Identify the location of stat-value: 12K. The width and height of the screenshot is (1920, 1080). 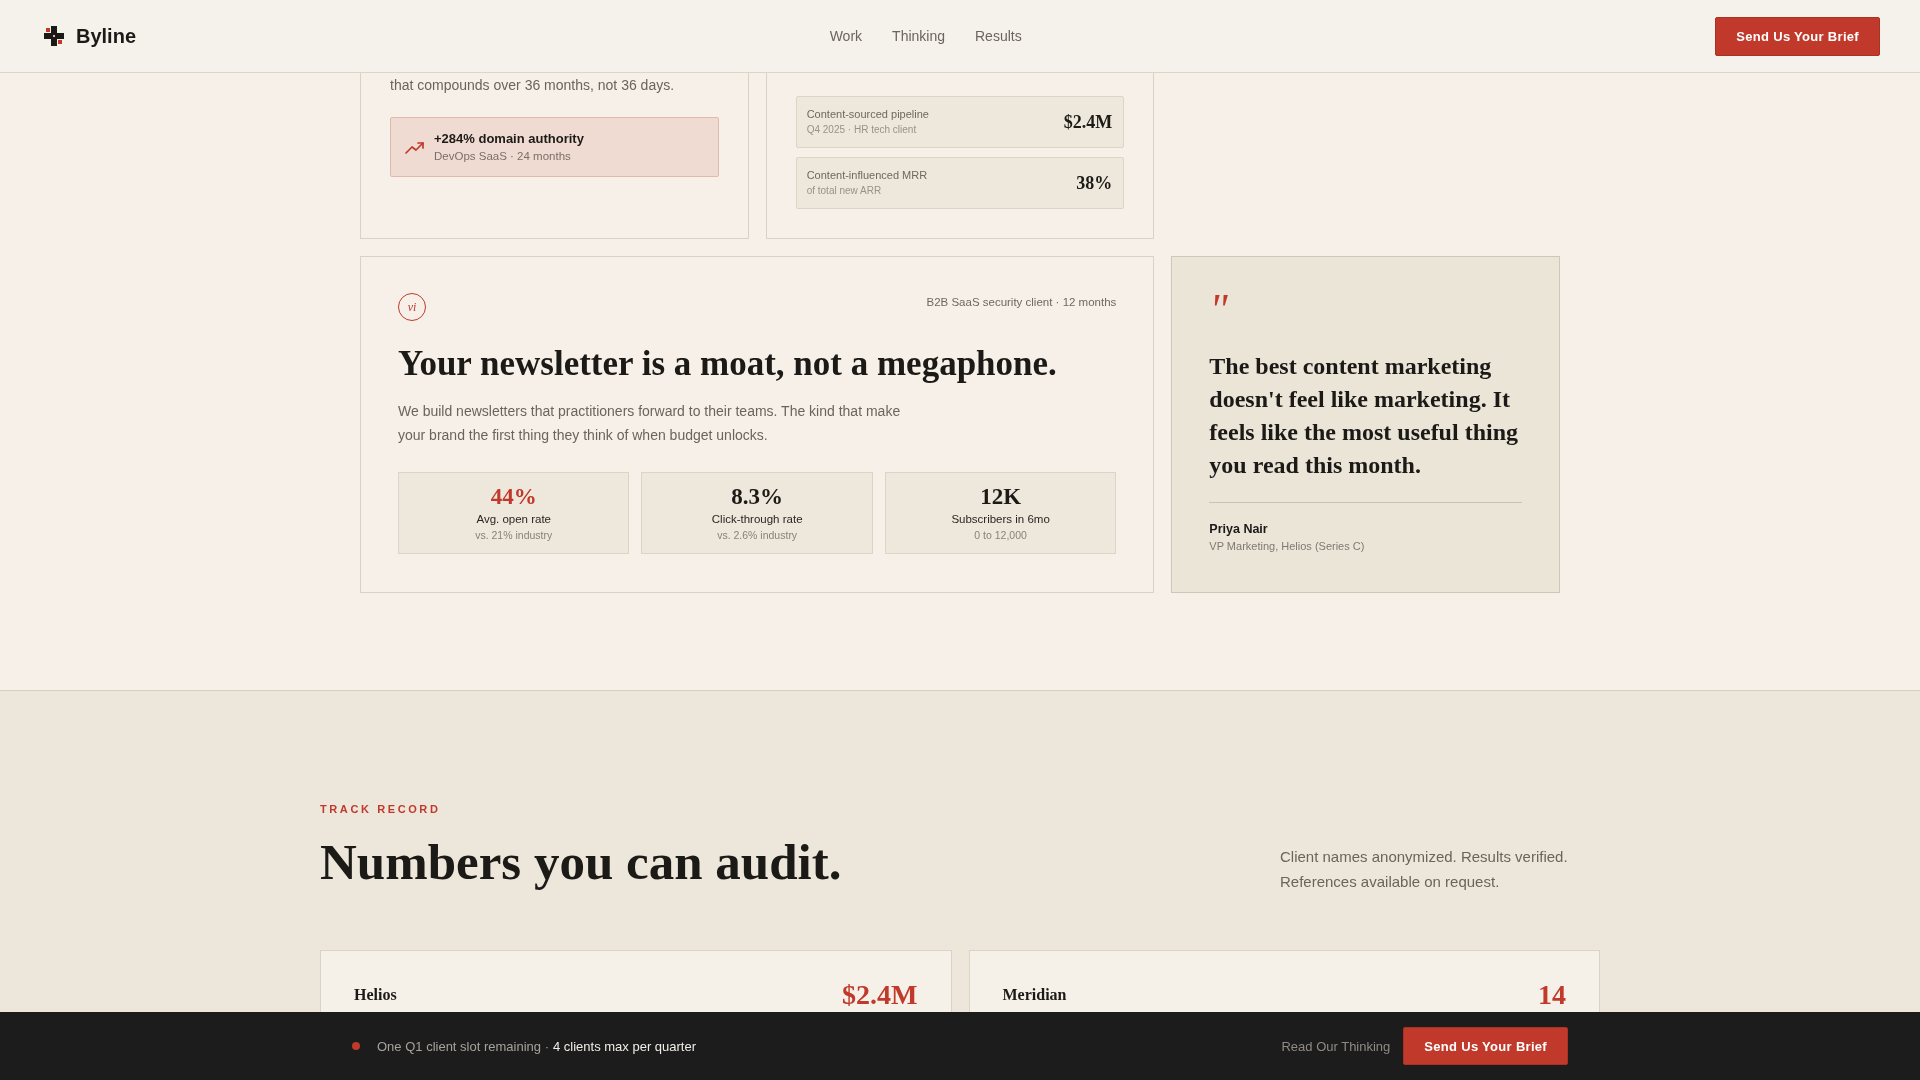
(1001, 497).